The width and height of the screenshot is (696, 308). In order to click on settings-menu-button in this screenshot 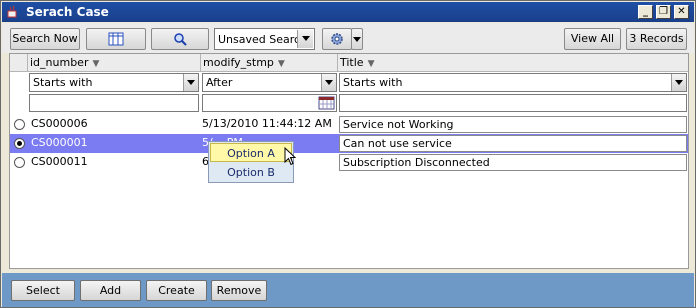, I will do `click(357, 39)`.